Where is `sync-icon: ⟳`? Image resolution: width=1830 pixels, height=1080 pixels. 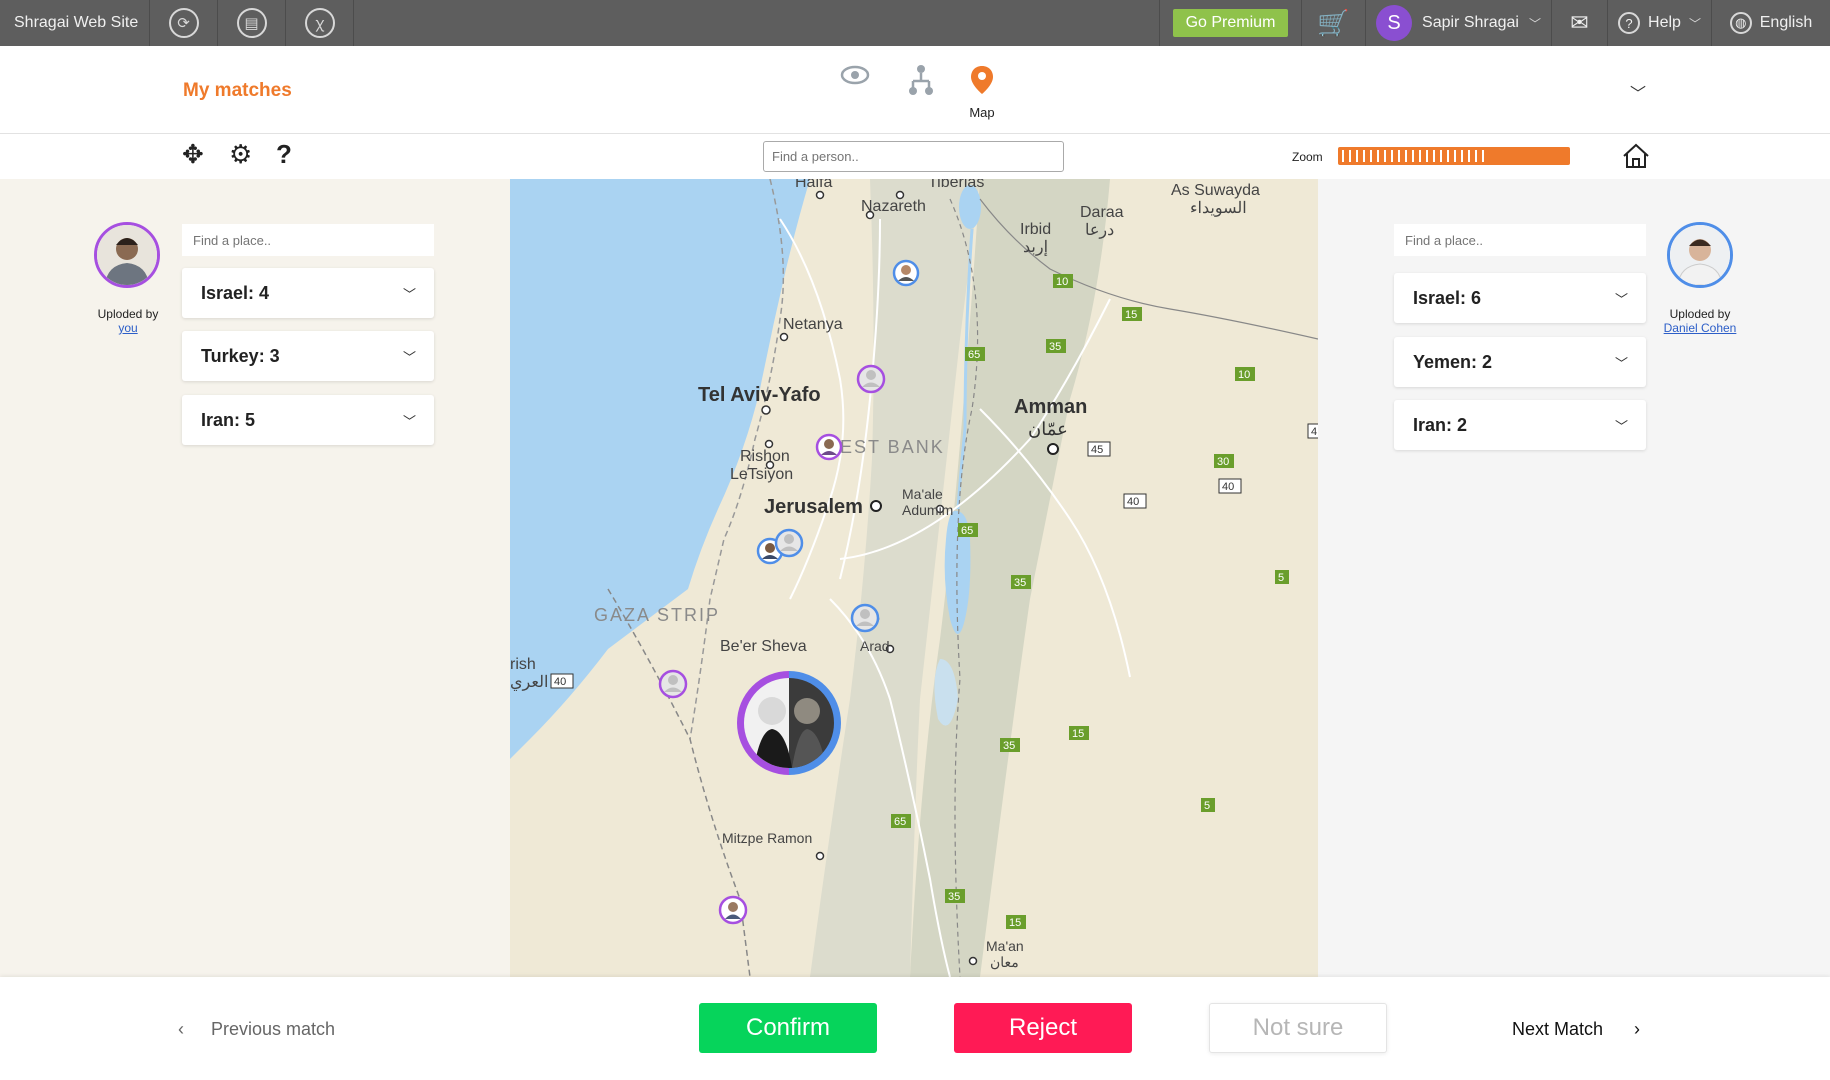
sync-icon: ⟳ is located at coordinates (183, 23).